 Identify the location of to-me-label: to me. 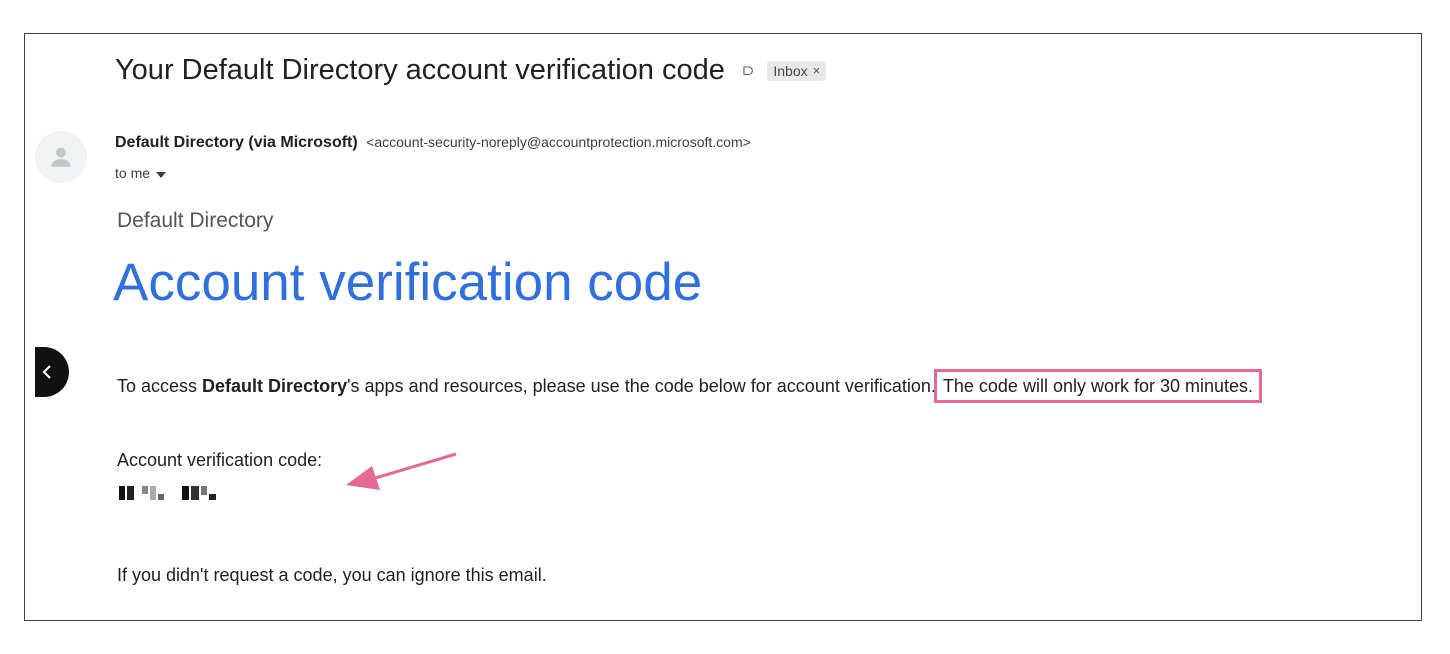
(133, 173).